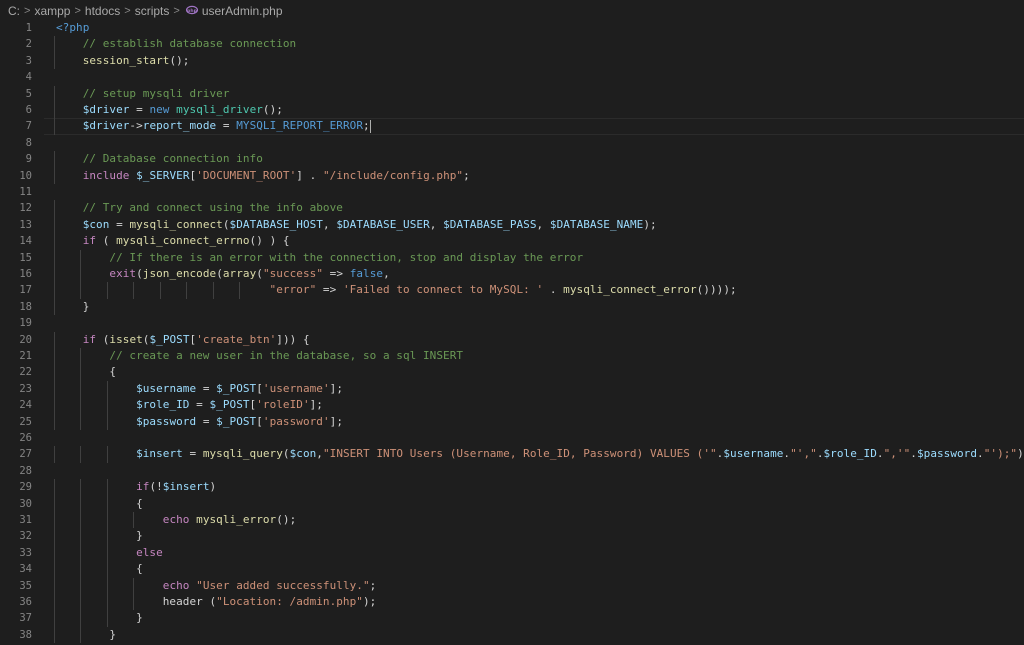  Describe the element at coordinates (216, 586) in the screenshot. I see `code-text: echo "User added successfully.";` at that location.